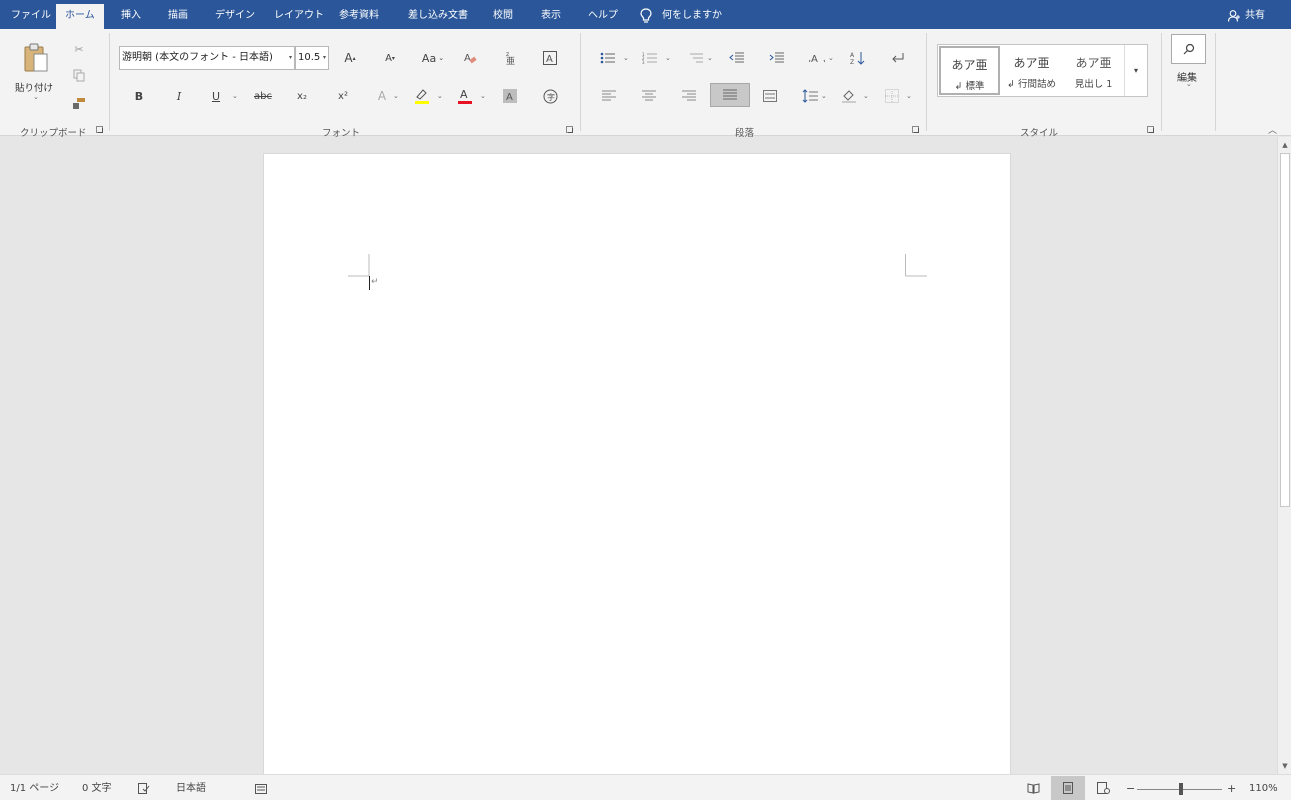 This screenshot has height=800, width=1291. What do you see at coordinates (375, 282) in the screenshot?
I see `paragraph-mark: ↵` at bounding box center [375, 282].